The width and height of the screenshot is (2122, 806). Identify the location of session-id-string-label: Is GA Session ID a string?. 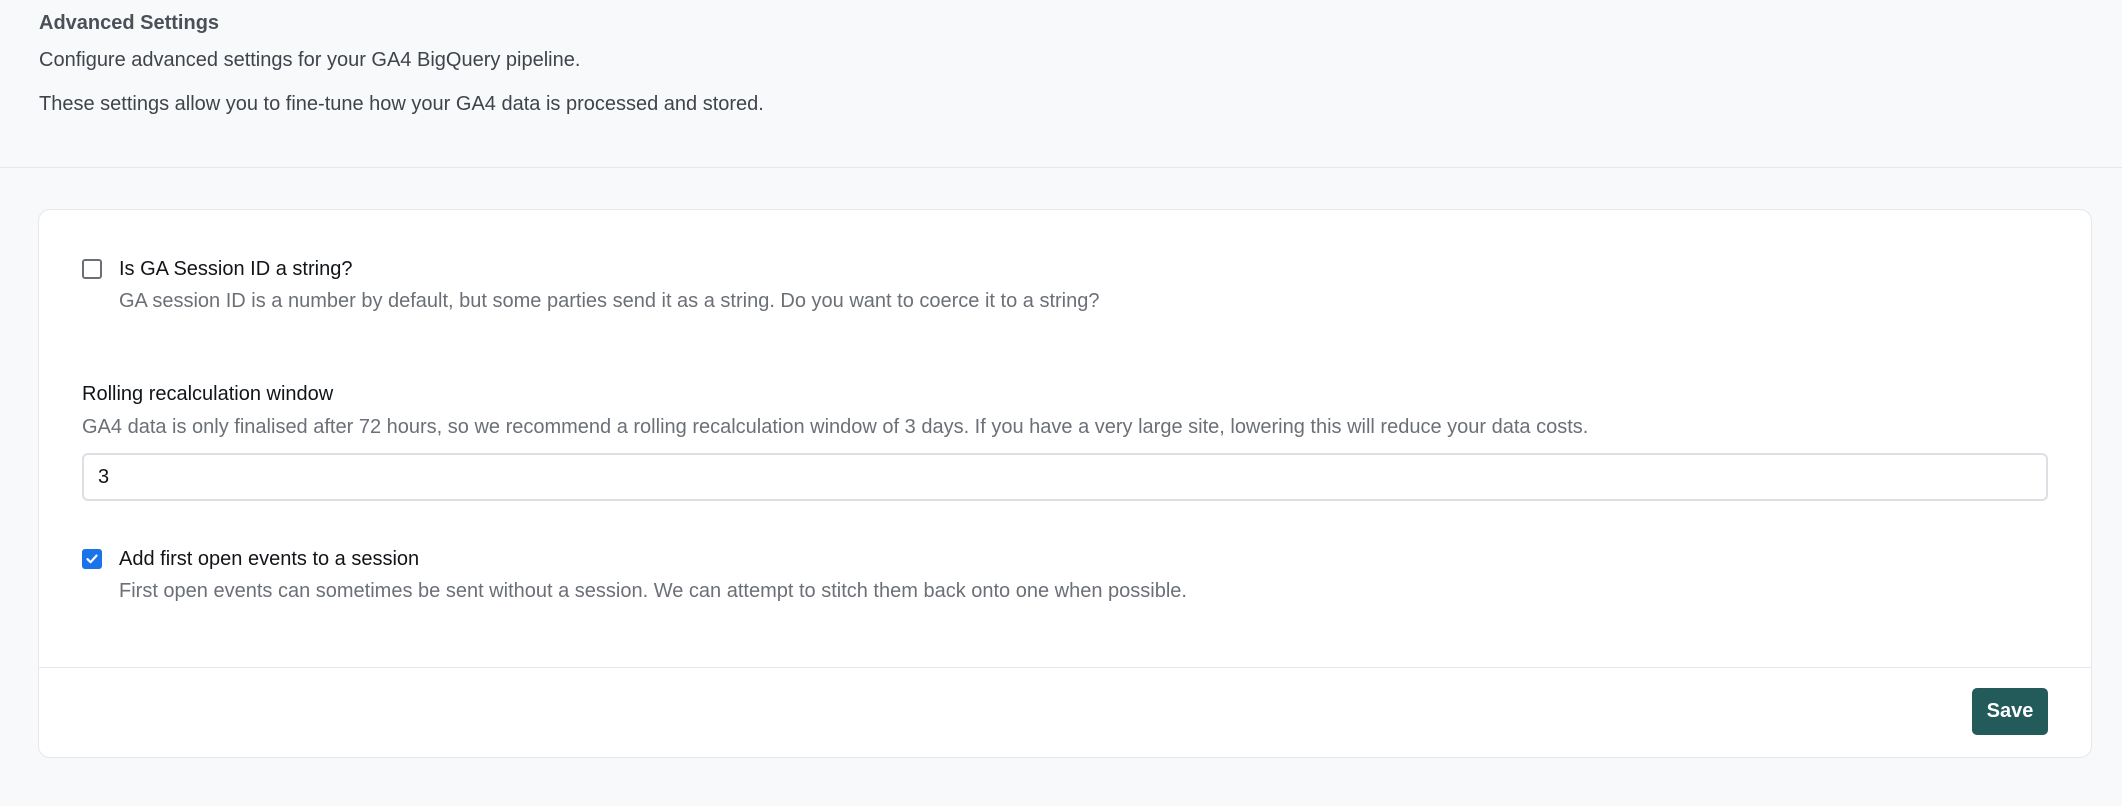
(235, 269).